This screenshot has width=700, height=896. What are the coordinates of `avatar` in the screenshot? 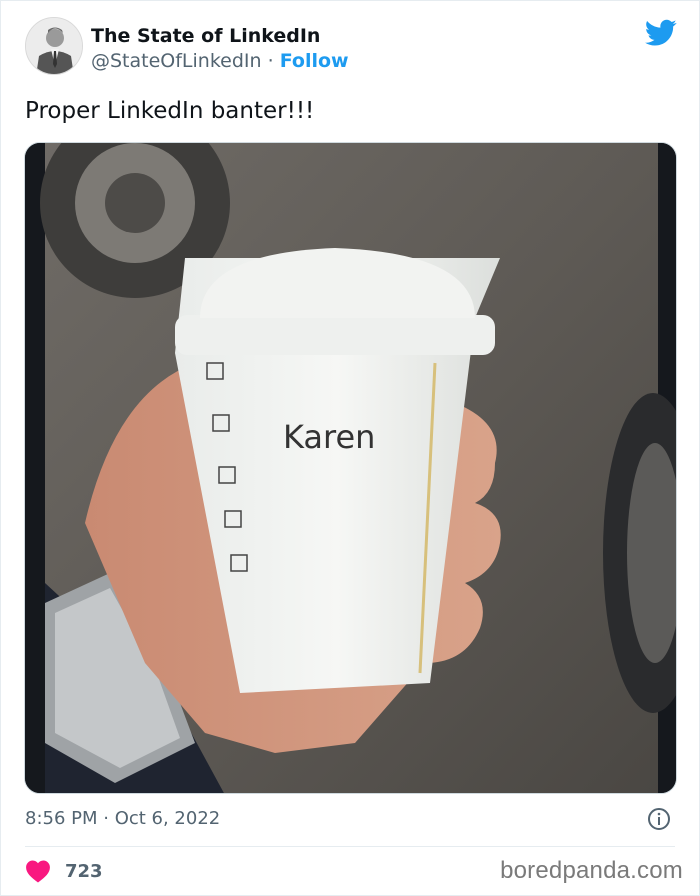 It's located at (54, 46).